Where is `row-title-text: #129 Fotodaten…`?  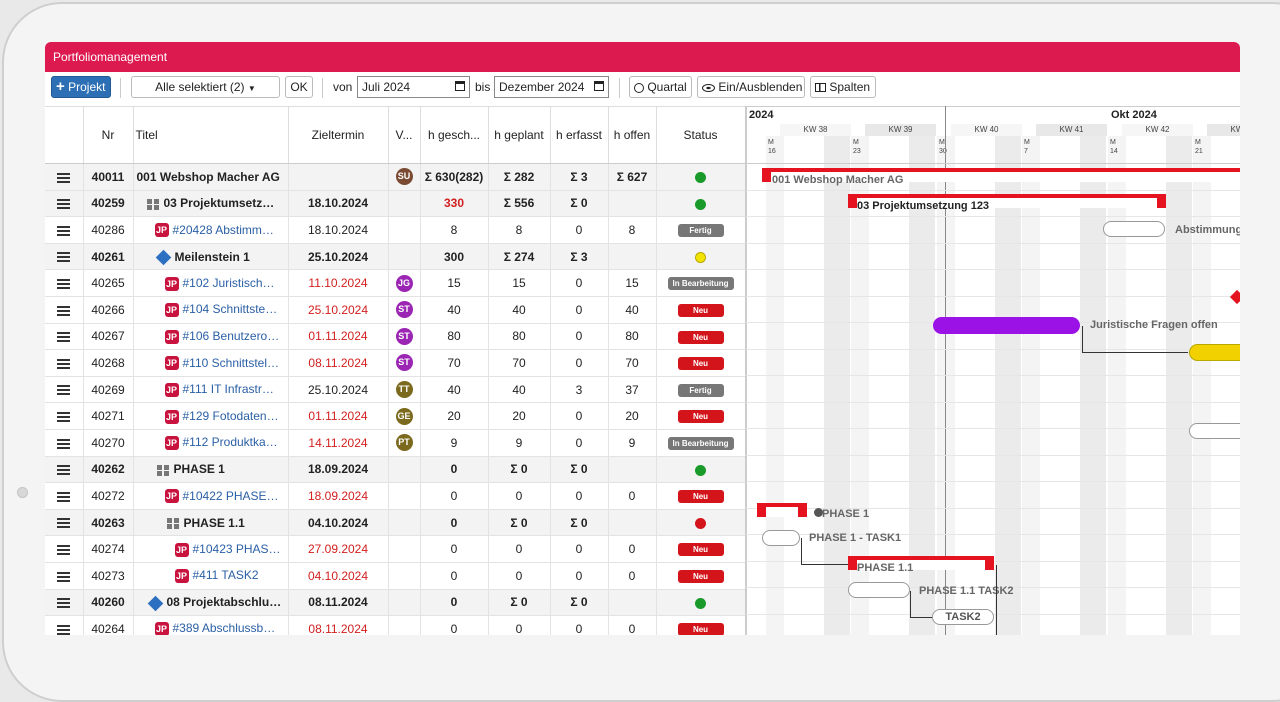 row-title-text: #129 Fotodaten… is located at coordinates (231, 416).